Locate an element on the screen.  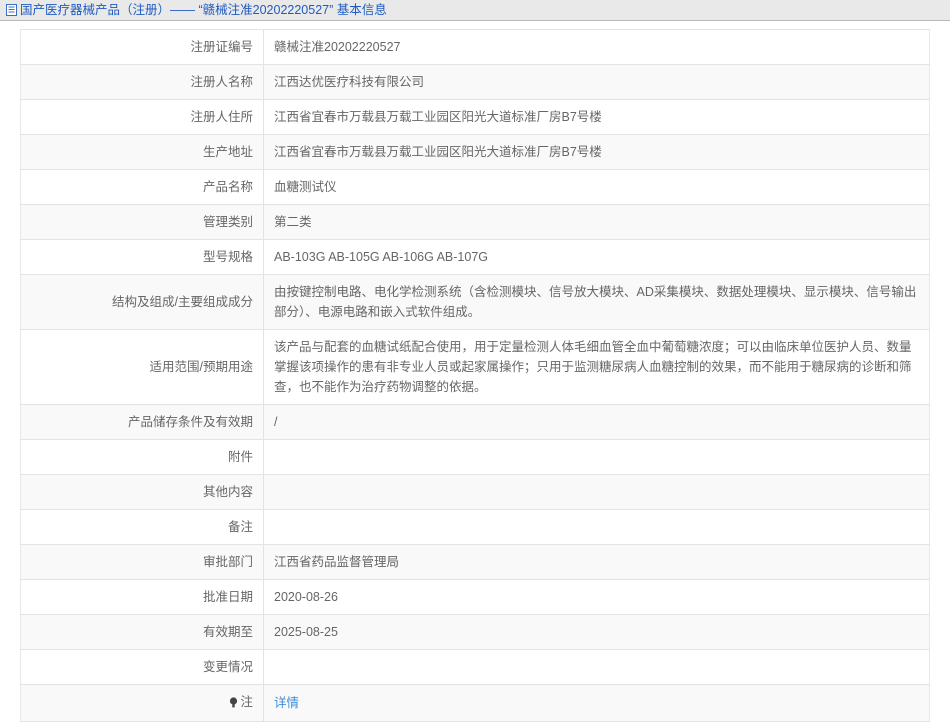
table-row: 产品储存条件及有效期 / is located at coordinates (475, 422).